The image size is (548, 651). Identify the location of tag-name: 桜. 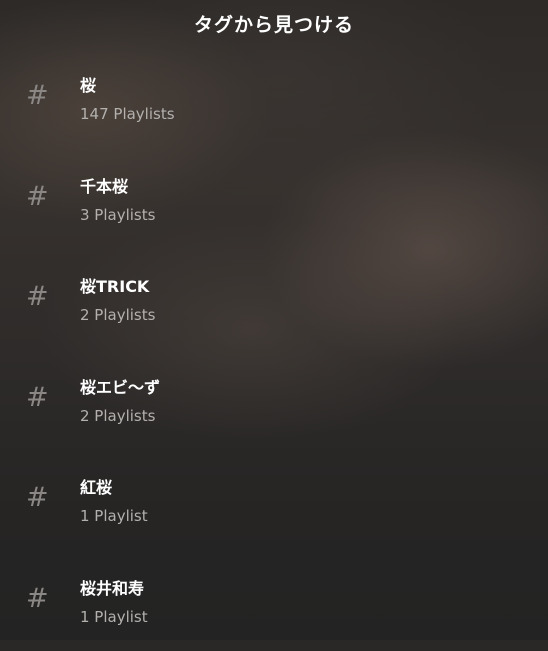
(88, 84).